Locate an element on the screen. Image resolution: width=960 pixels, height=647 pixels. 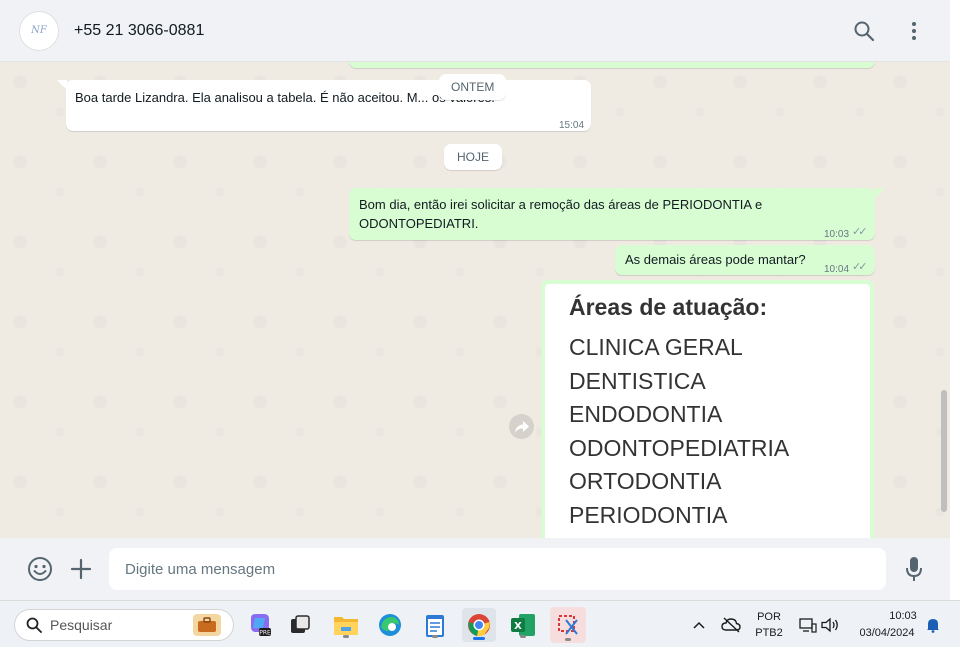
bubble-tail is located at coordinates (880, 193).